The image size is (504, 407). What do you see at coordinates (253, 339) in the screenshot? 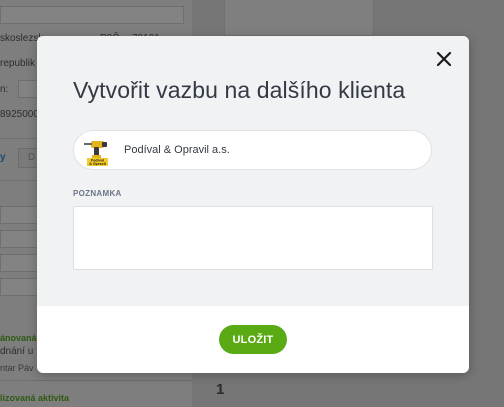
I see `save-button: ULOŽIT` at bounding box center [253, 339].